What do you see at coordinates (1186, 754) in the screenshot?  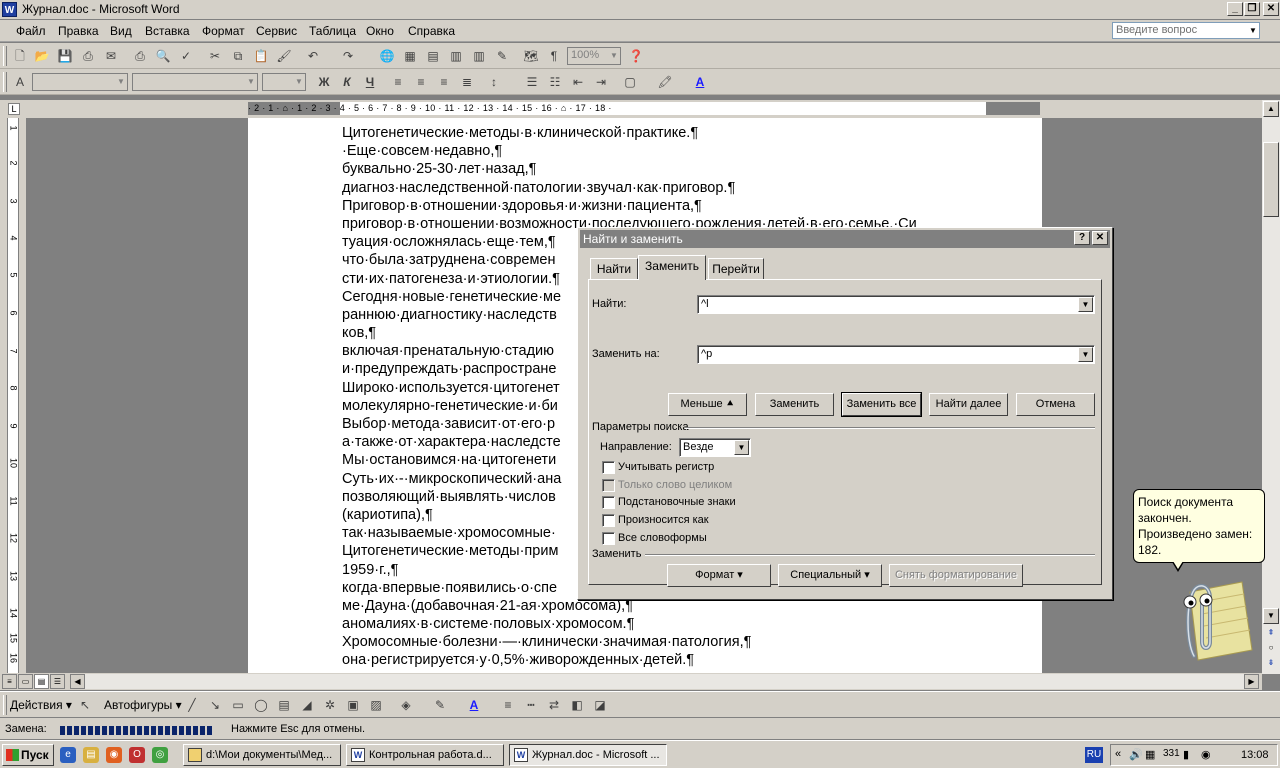 I see `tray-app-icon: ▮` at bounding box center [1186, 754].